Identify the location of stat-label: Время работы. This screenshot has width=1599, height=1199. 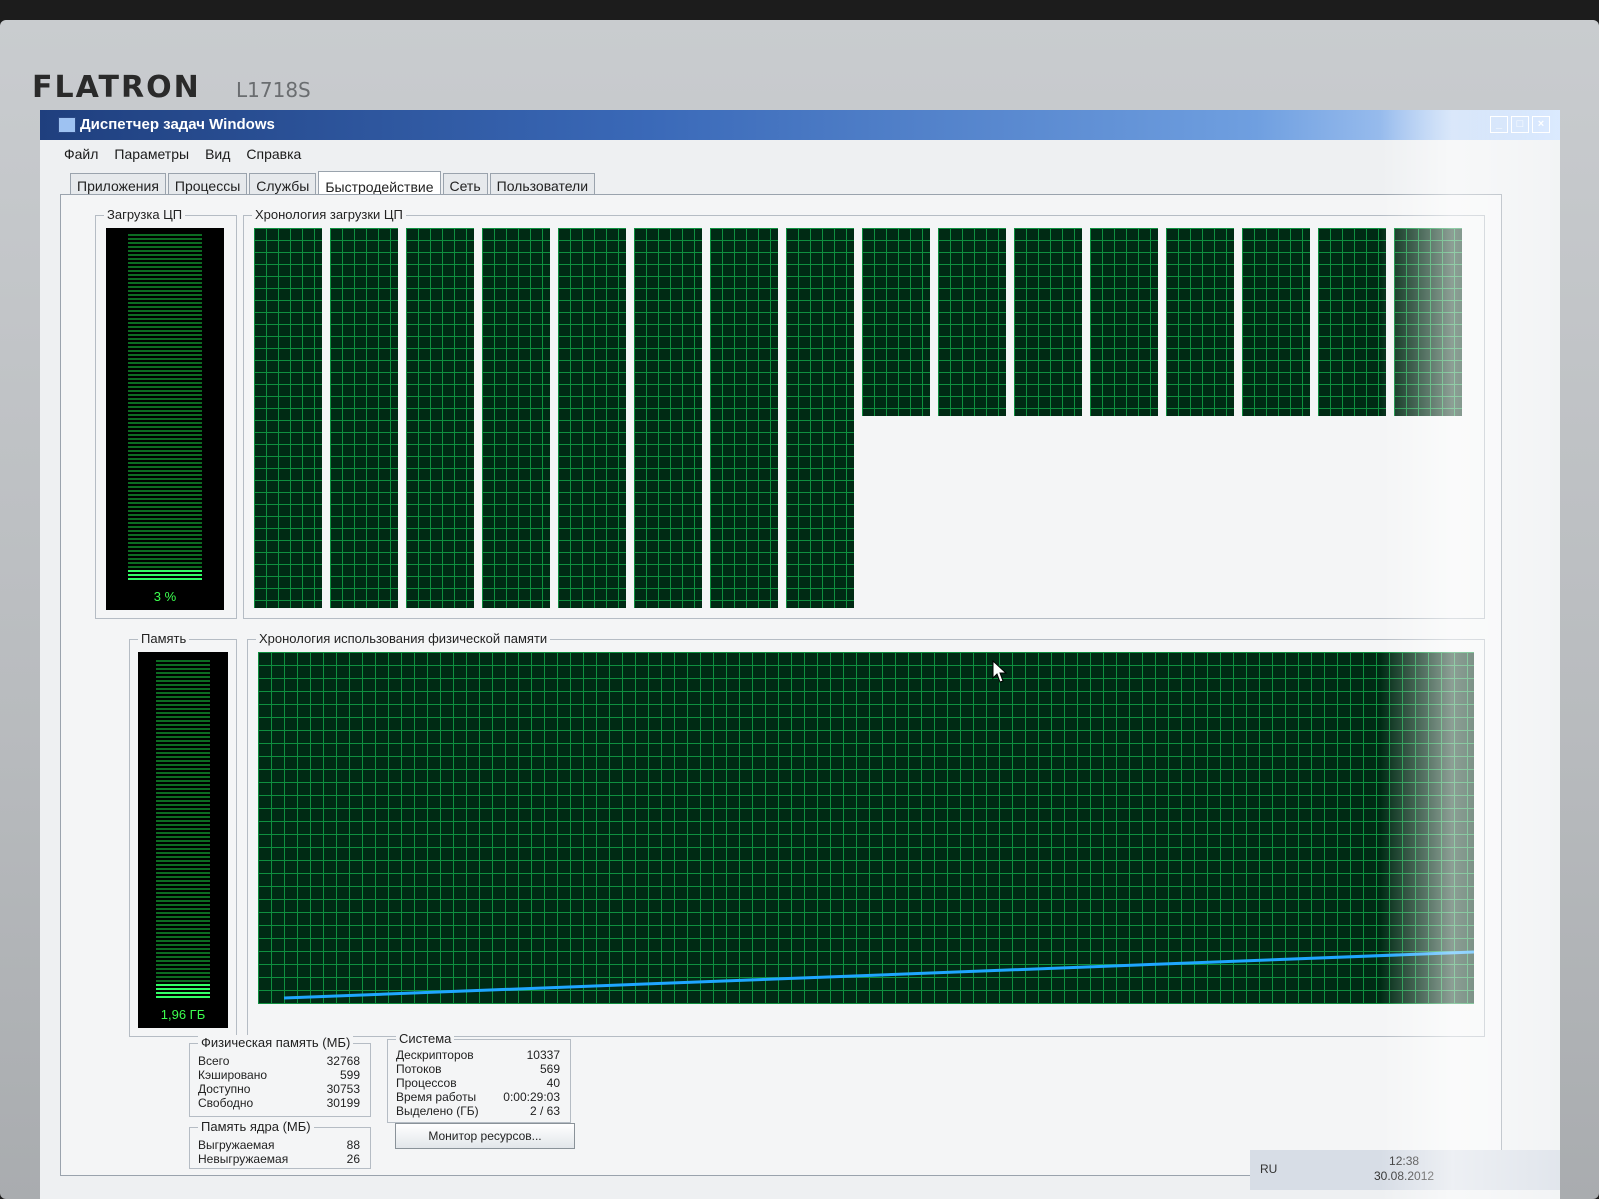
(436, 1097).